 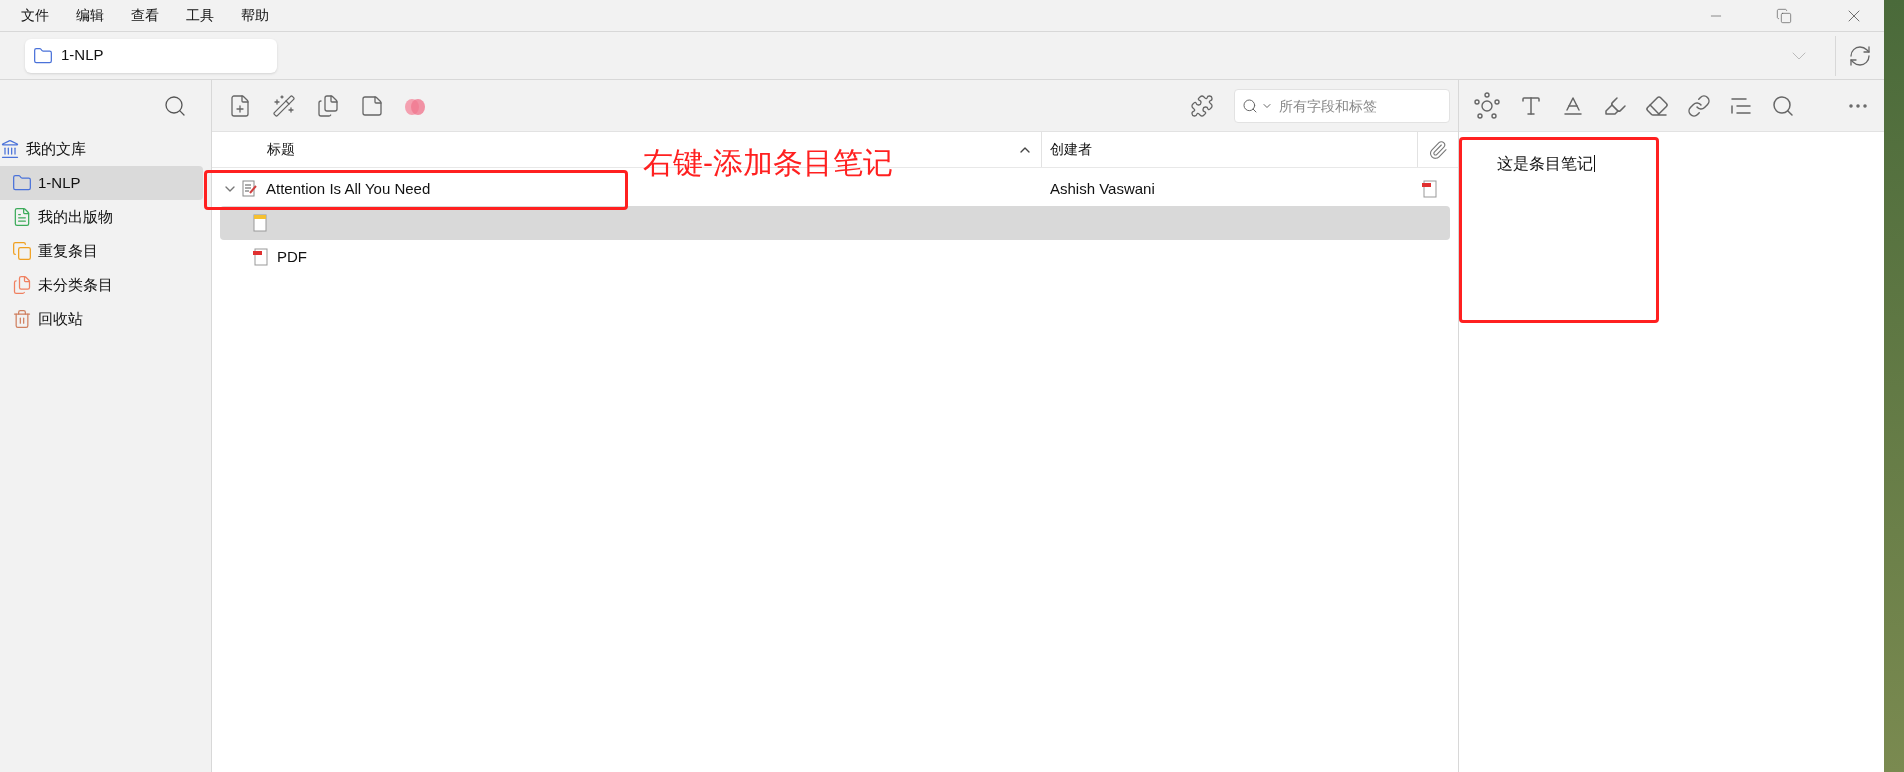 What do you see at coordinates (1230, 149) in the screenshot?
I see `column-header: 创建者` at bounding box center [1230, 149].